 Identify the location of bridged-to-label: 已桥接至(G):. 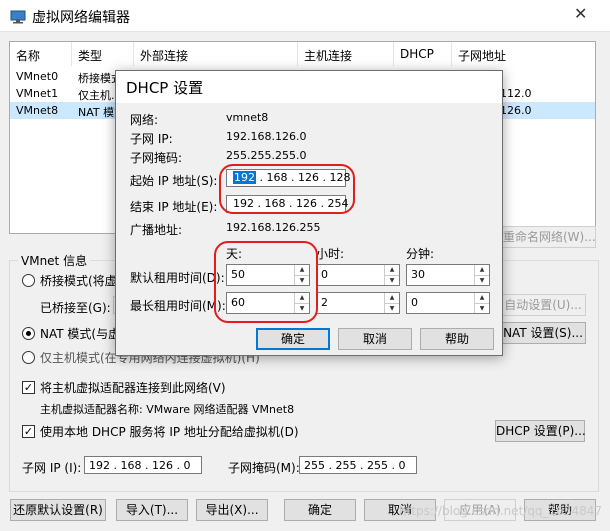
(75, 308).